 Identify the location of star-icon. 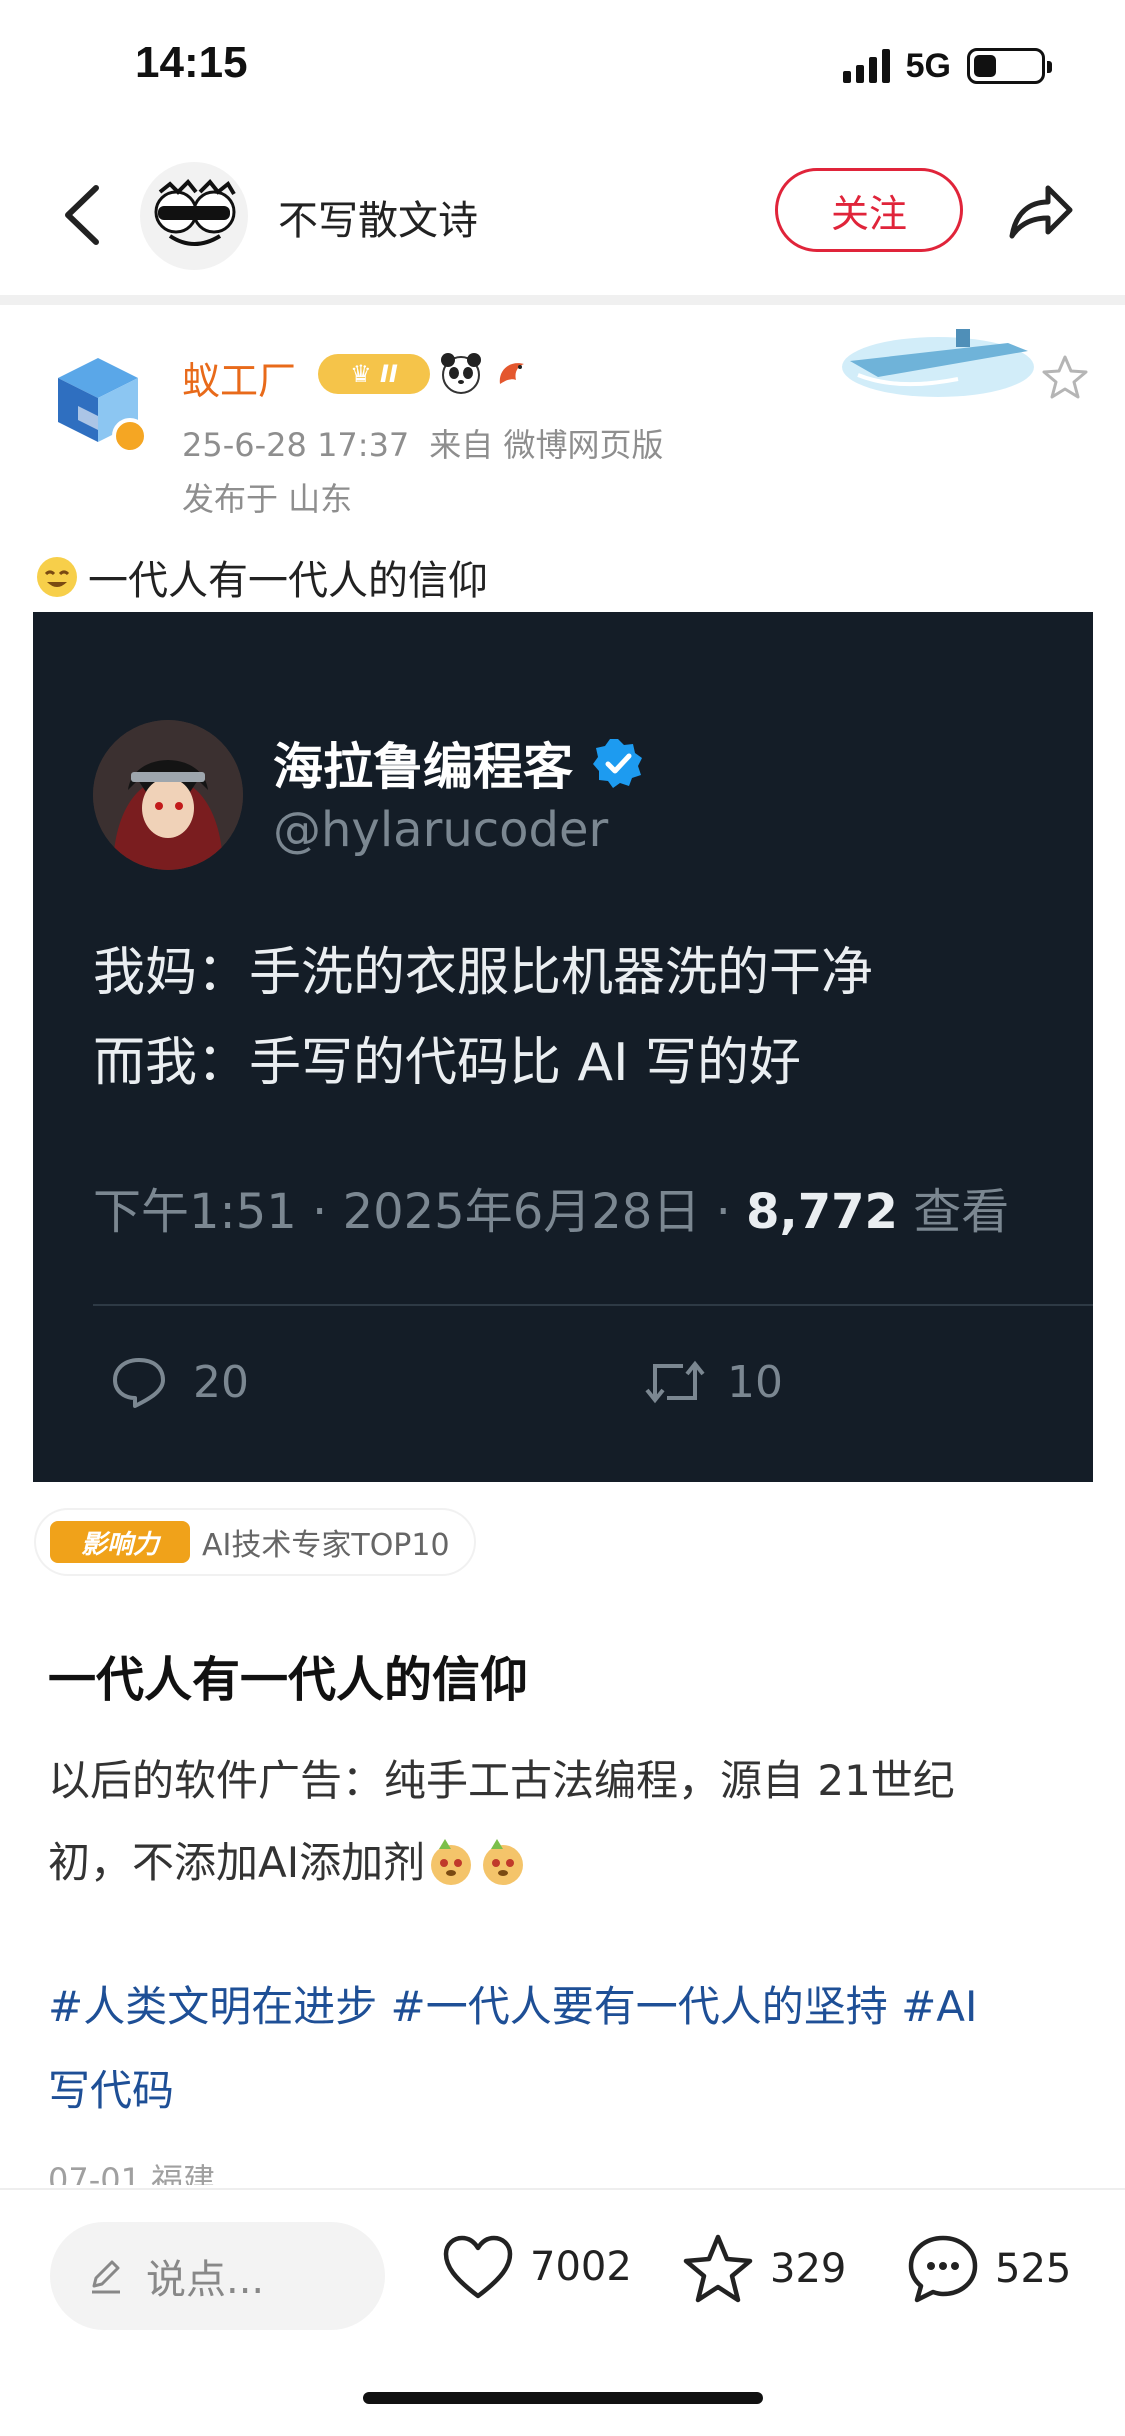
(718, 2268).